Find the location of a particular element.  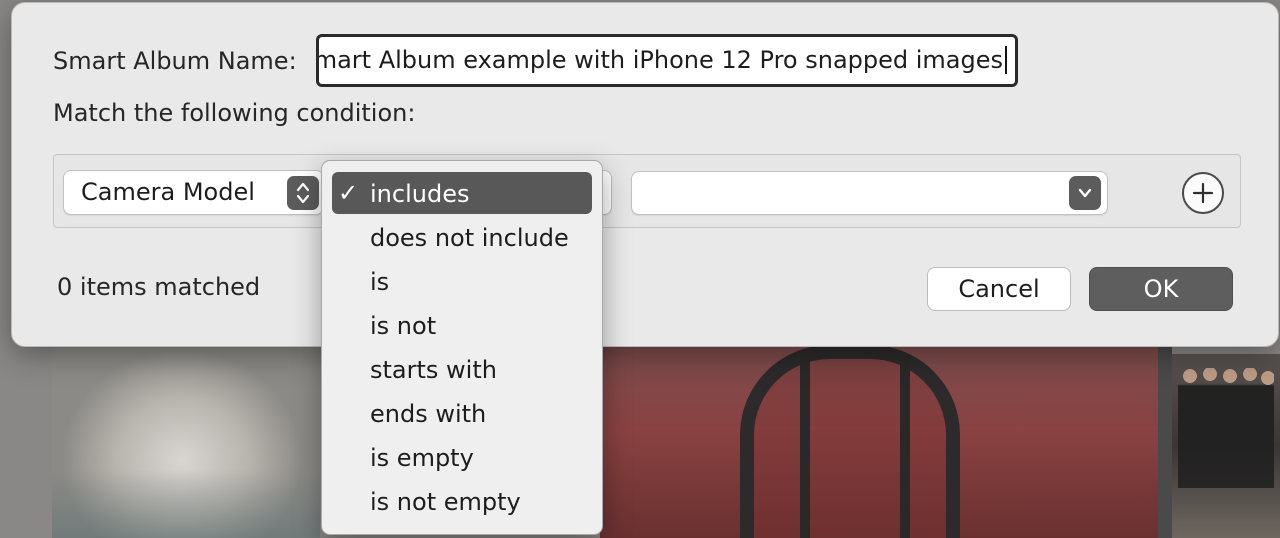

plus-icon is located at coordinates (1203, 193).